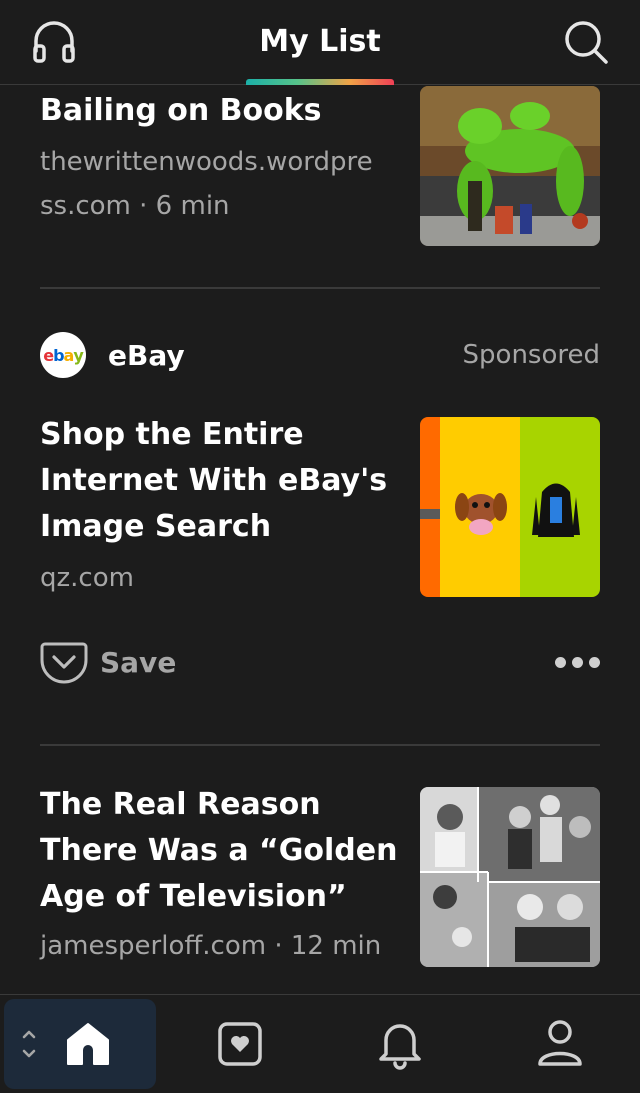 The height and width of the screenshot is (1093, 640). What do you see at coordinates (400, 1047) in the screenshot?
I see `bell-icon` at bounding box center [400, 1047].